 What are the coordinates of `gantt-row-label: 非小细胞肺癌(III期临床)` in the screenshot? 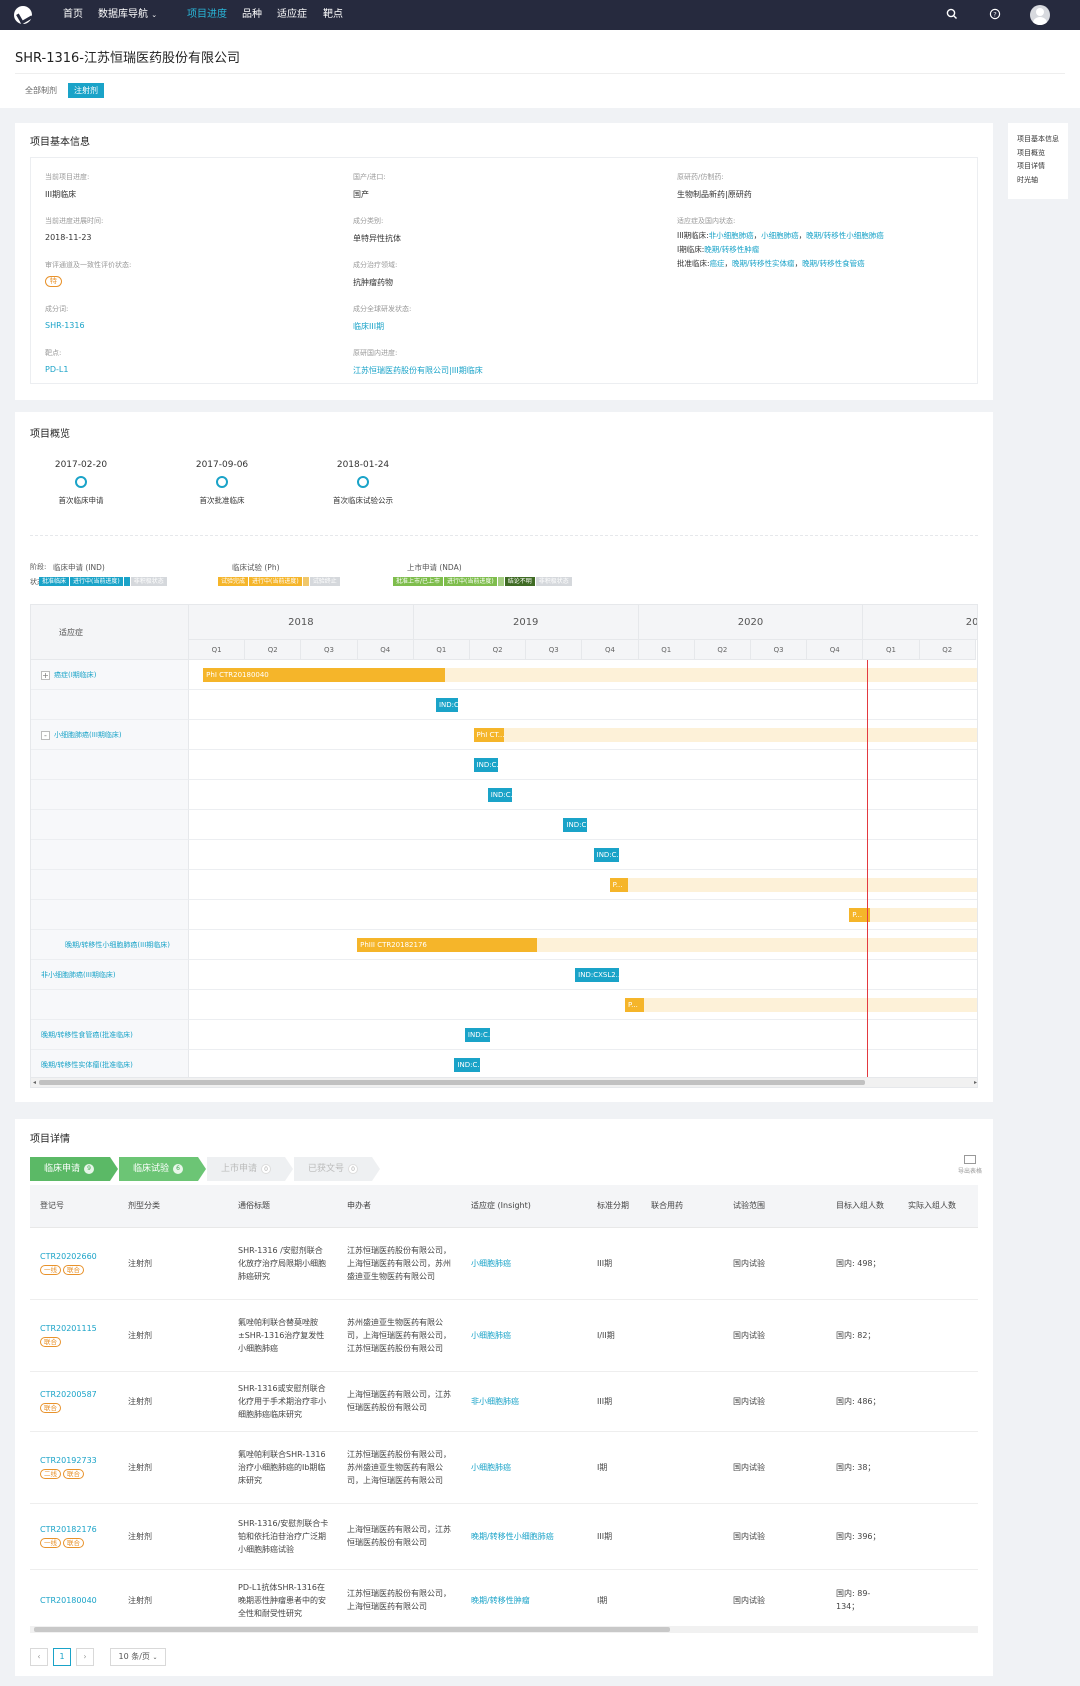 It's located at (110, 975).